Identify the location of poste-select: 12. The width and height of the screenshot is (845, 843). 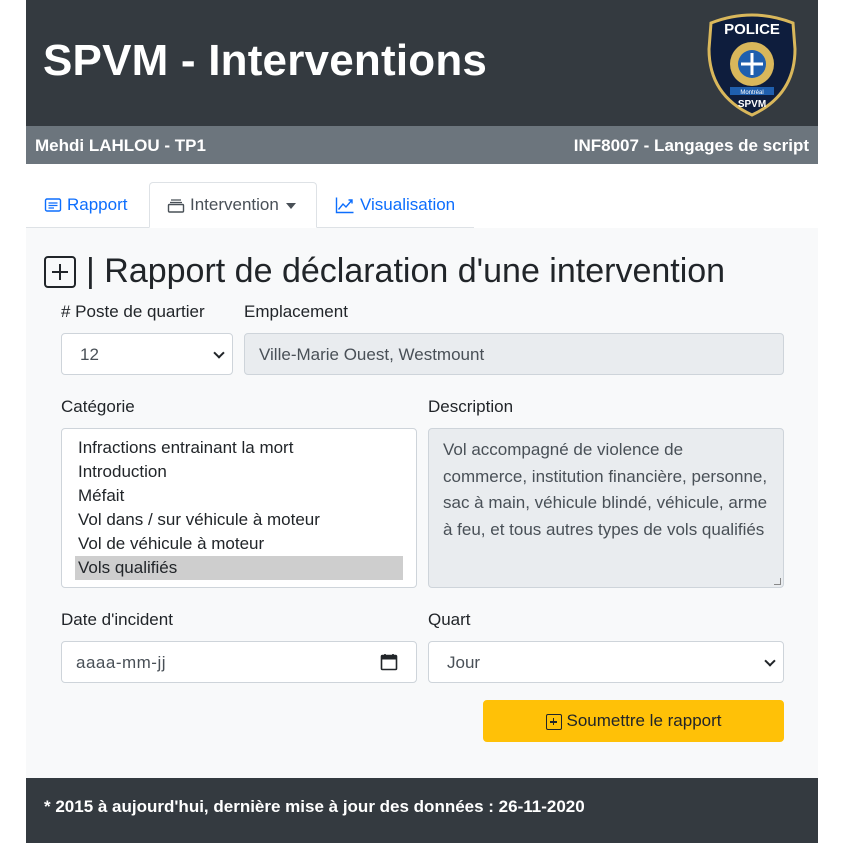
(147, 354).